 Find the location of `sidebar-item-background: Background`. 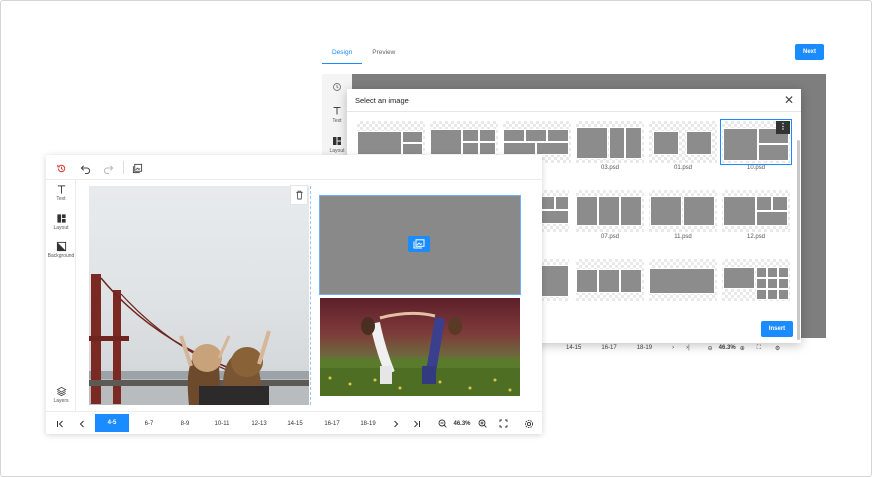

sidebar-item-background: Background is located at coordinates (61, 250).